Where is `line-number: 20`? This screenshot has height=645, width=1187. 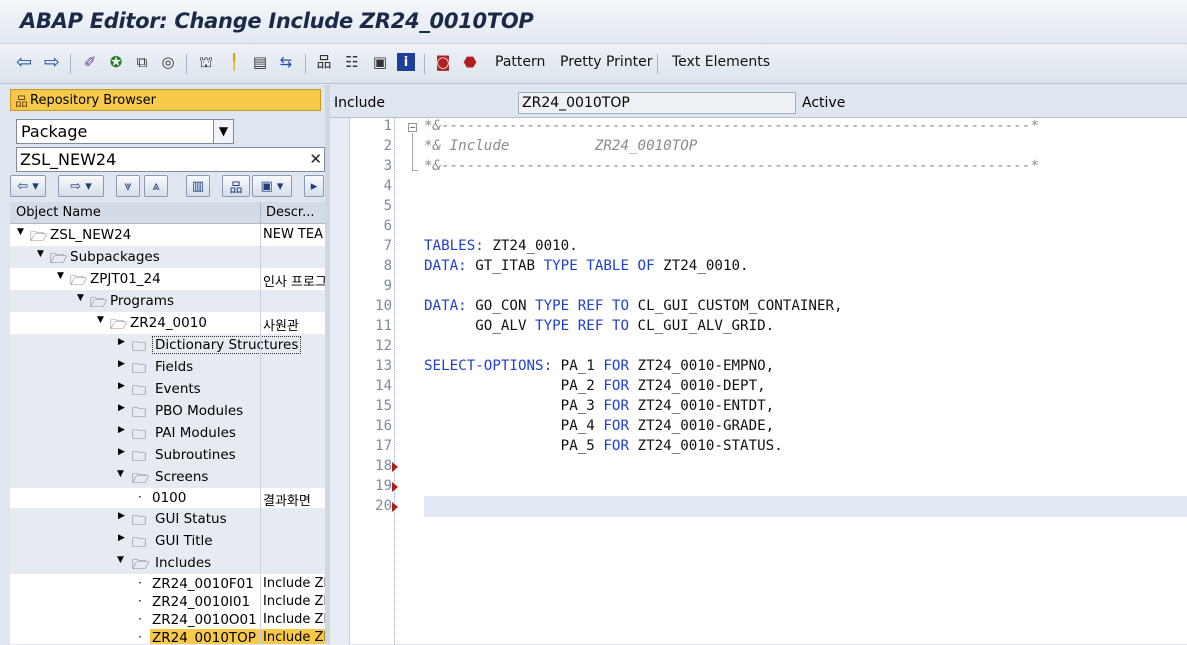 line-number: 20 is located at coordinates (383, 506).